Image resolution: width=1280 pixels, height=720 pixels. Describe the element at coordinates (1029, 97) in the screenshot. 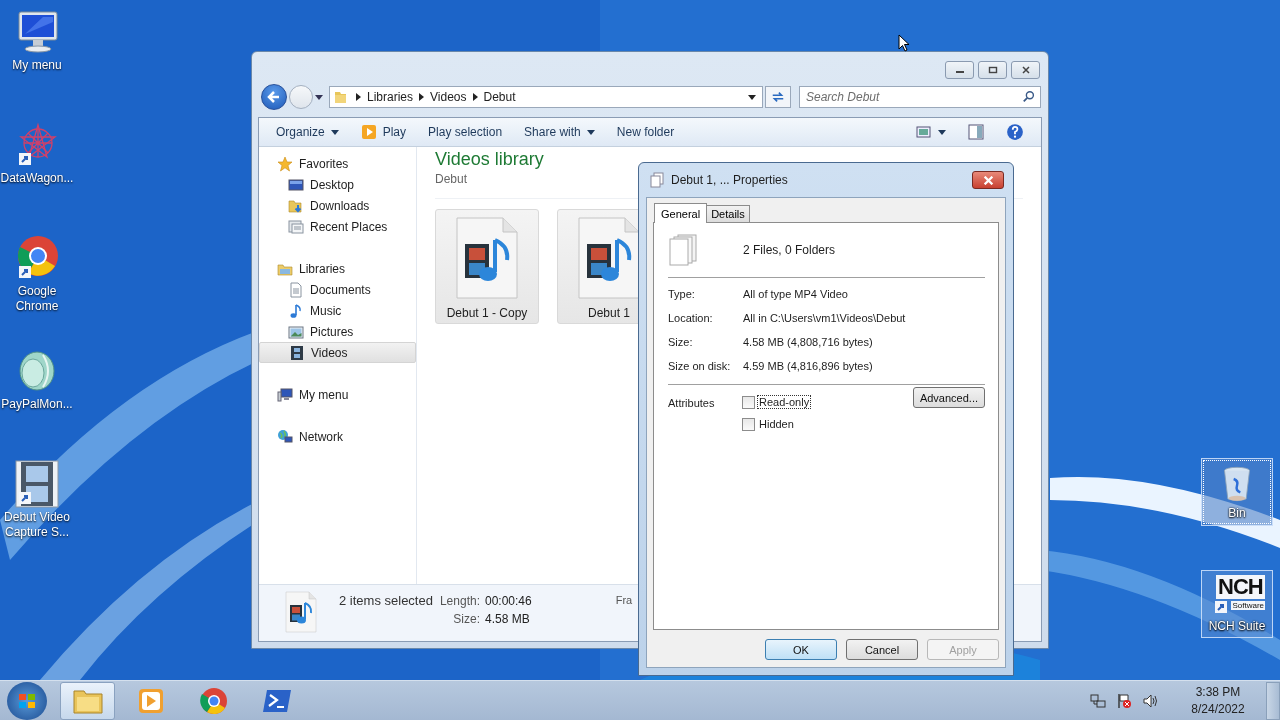

I see `search-icon` at that location.